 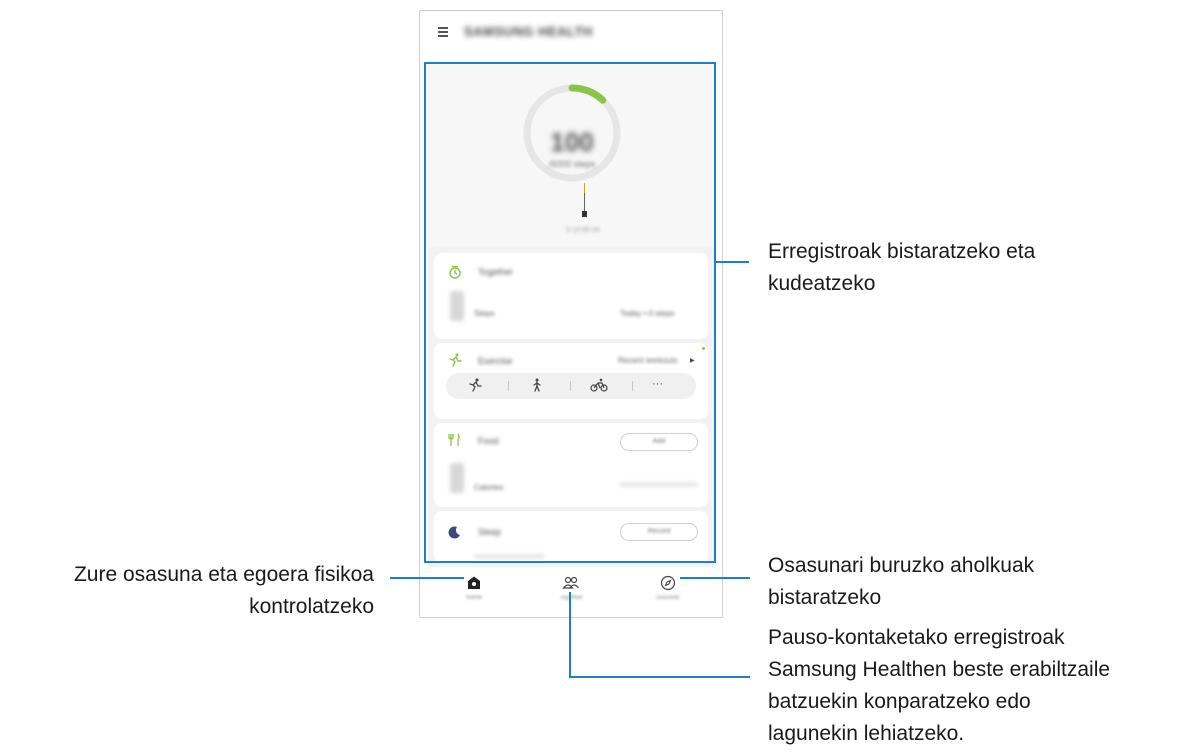 I want to click on records-callout-line, so click(x=732, y=262).